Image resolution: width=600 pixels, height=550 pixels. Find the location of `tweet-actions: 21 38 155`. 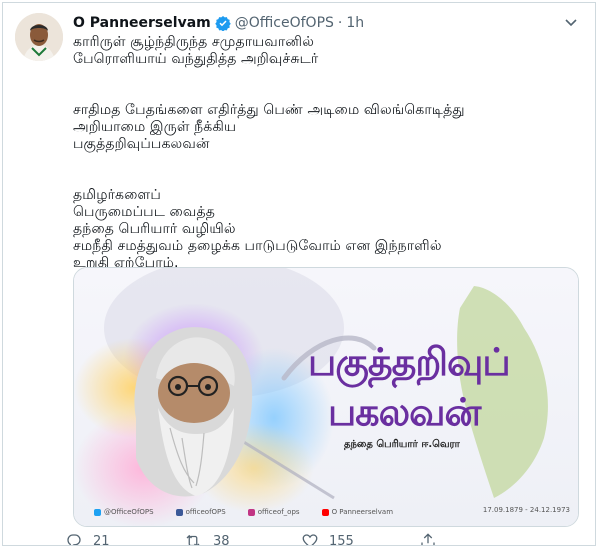

tweet-actions: 21 38 155 is located at coordinates (305, 538).